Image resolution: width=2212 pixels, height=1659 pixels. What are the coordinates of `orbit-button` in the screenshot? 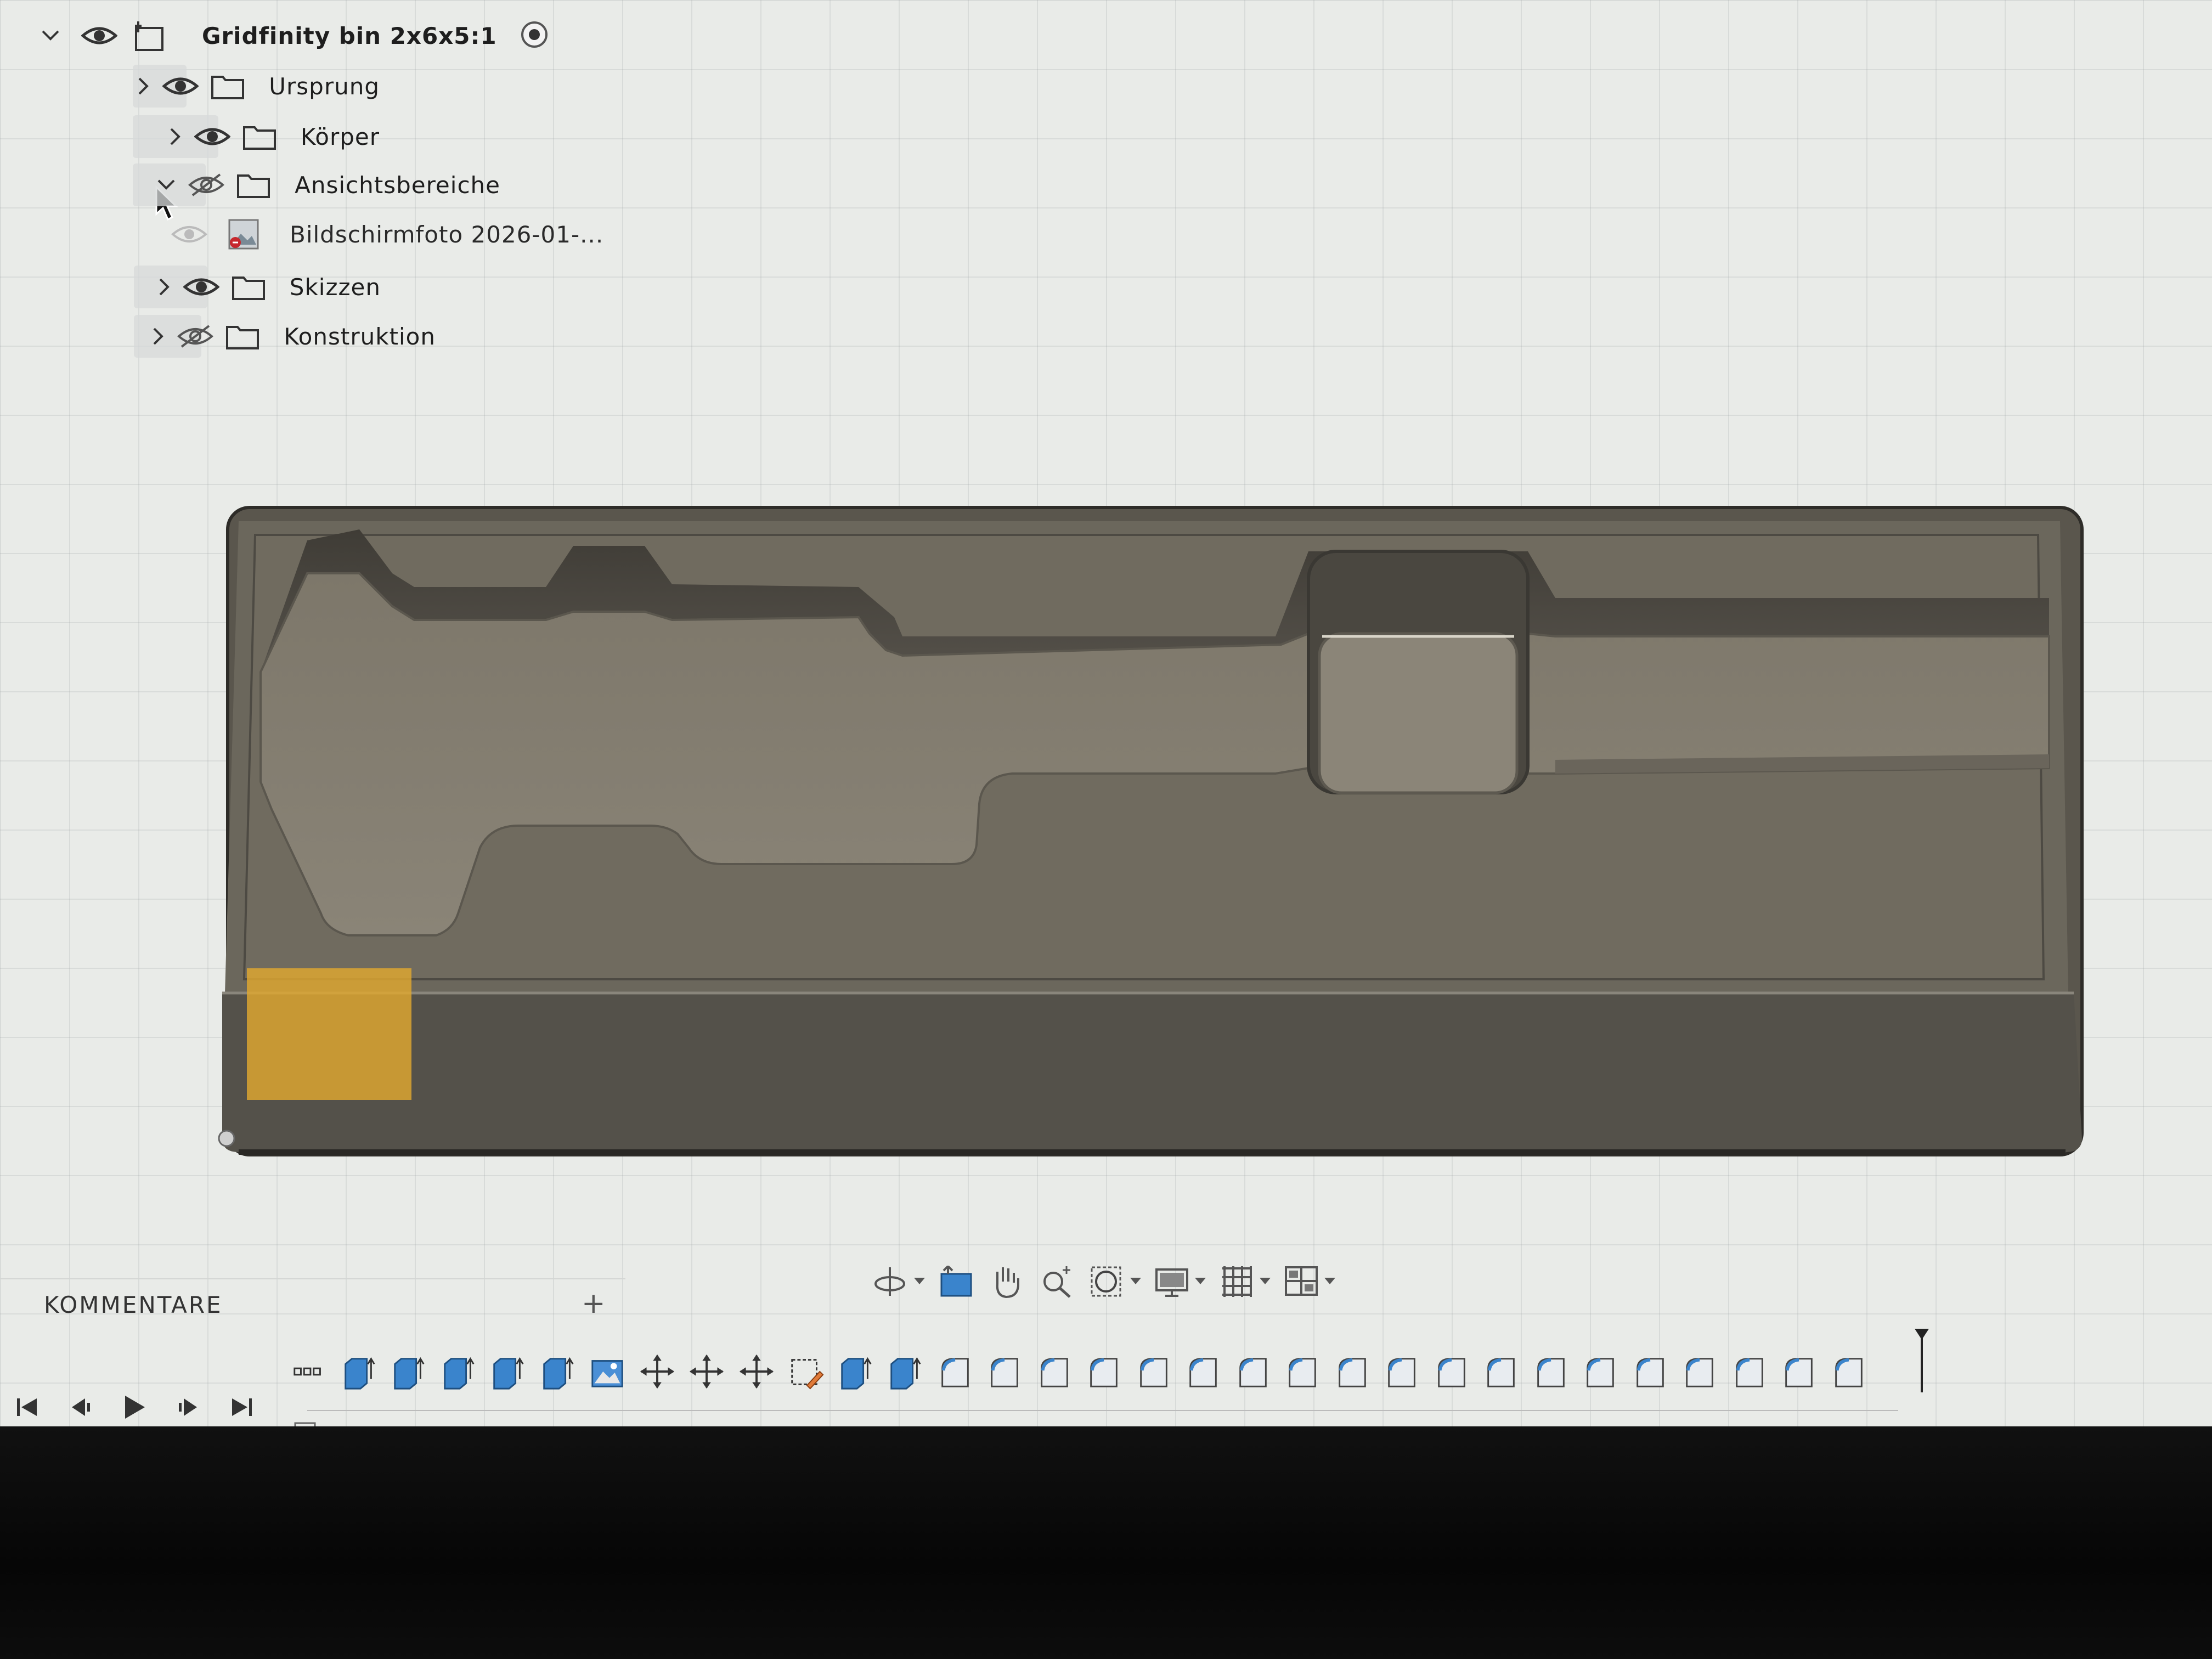 It's located at (899, 1281).